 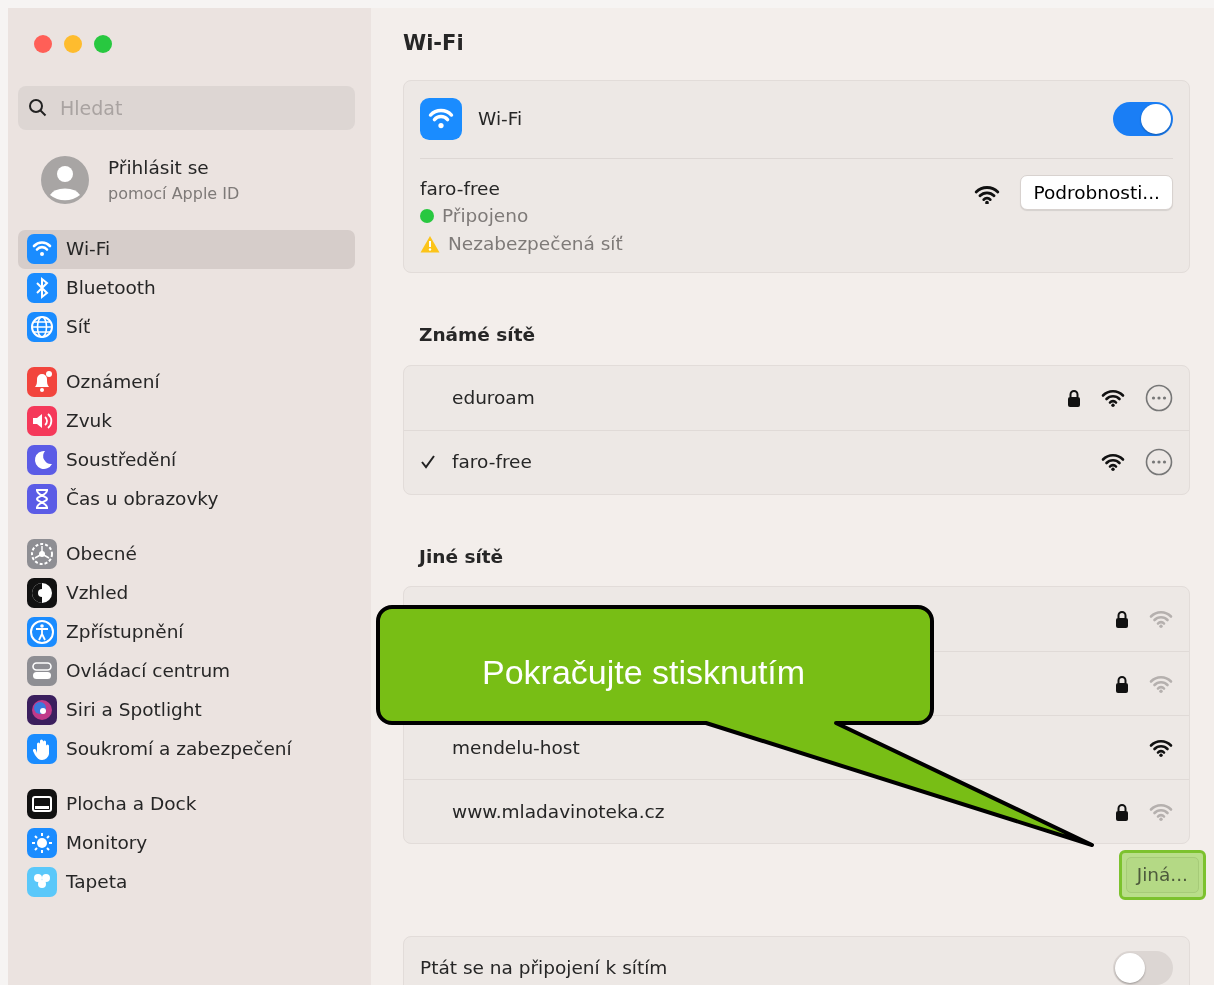 What do you see at coordinates (186, 671) in the screenshot?
I see `sidebar-item: Ovládací centrum` at bounding box center [186, 671].